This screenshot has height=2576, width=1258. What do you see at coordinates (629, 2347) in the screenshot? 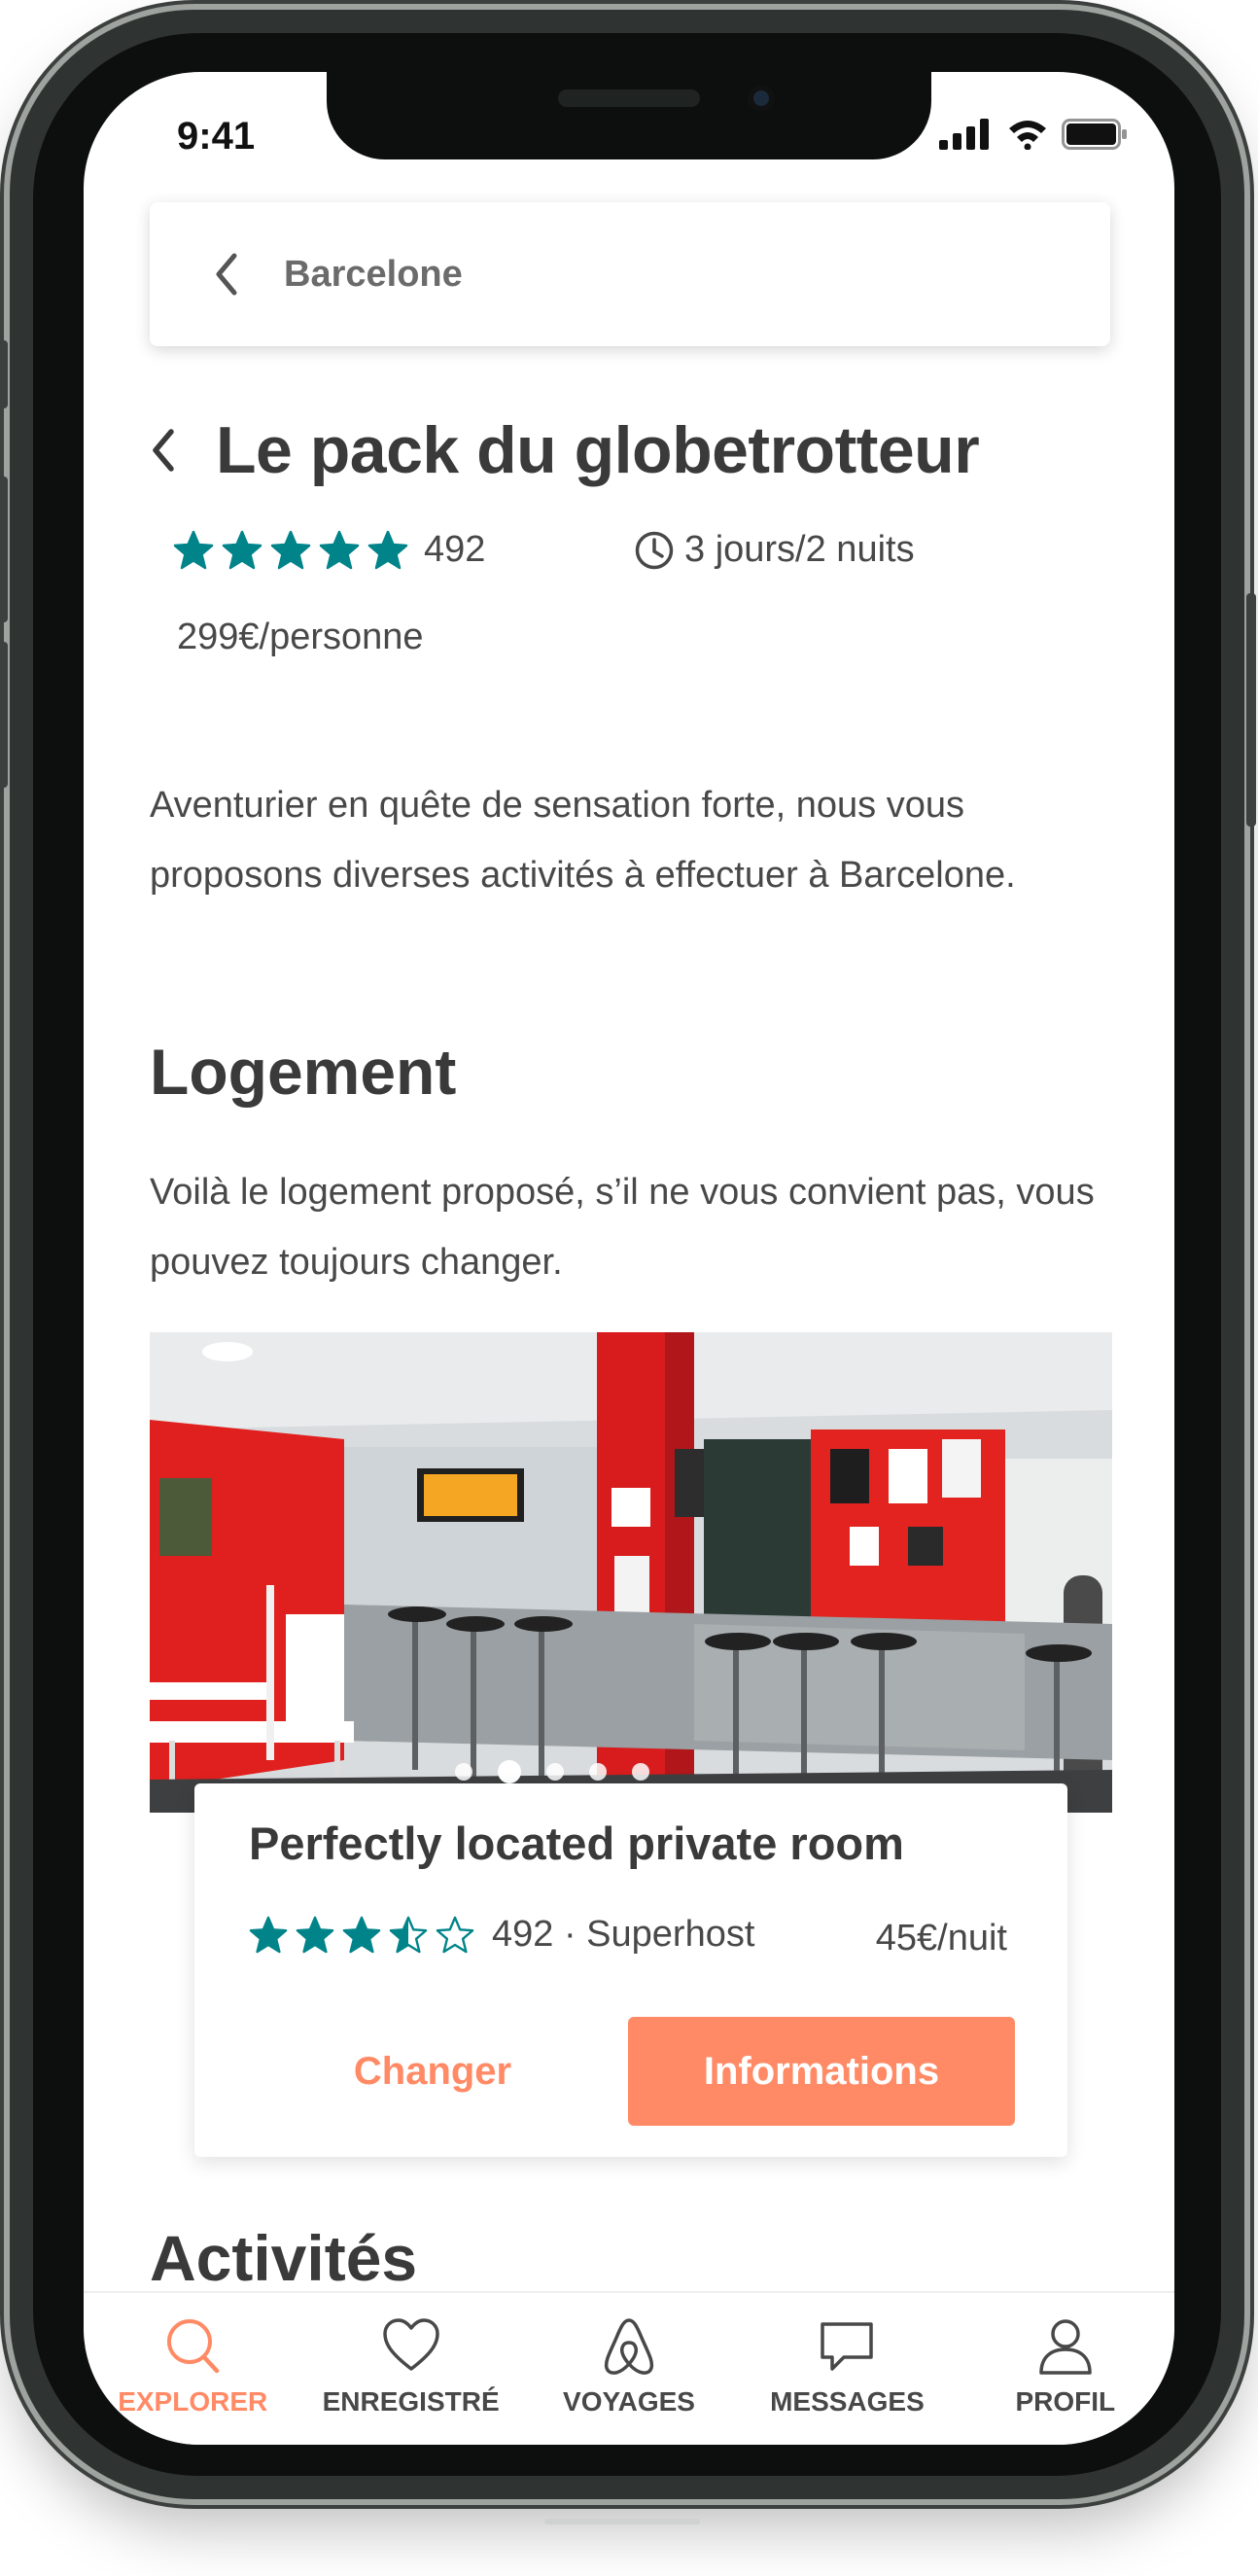
I see `airbnb-logo-icon` at bounding box center [629, 2347].